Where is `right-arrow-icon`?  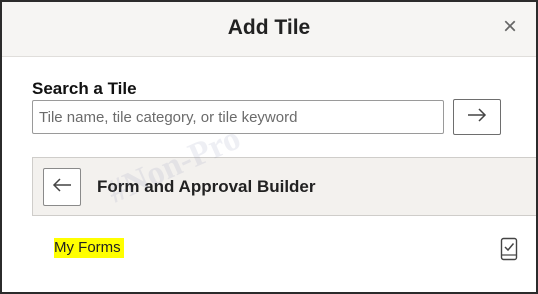
right-arrow-icon is located at coordinates (477, 117).